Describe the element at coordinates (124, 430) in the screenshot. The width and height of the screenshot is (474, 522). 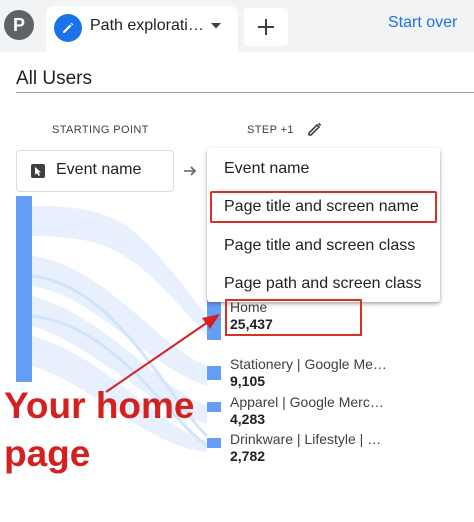
I see `annotation-text: Your home page` at that location.